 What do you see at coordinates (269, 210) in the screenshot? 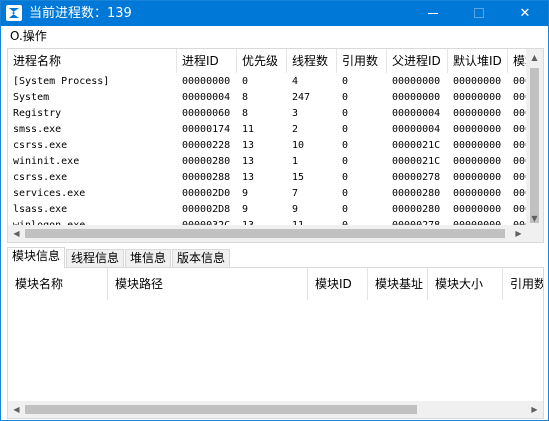
I see `table-row: lsass.exe 000002D8 9 9 0 00000280 00000000 00C` at bounding box center [269, 210].